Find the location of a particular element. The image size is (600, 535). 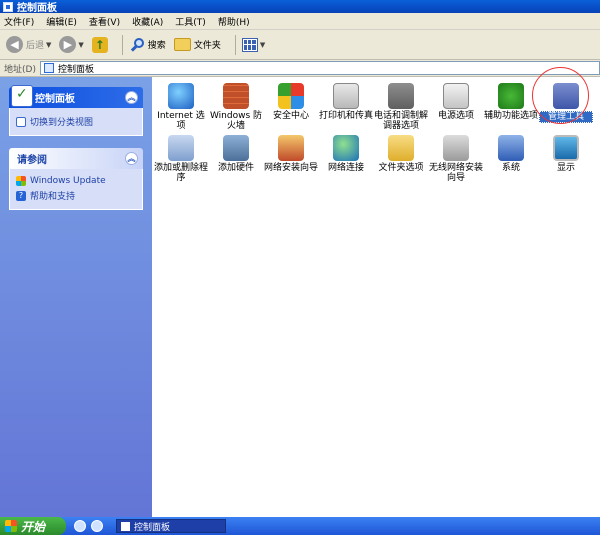

firewall-icon is located at coordinates (236, 96).